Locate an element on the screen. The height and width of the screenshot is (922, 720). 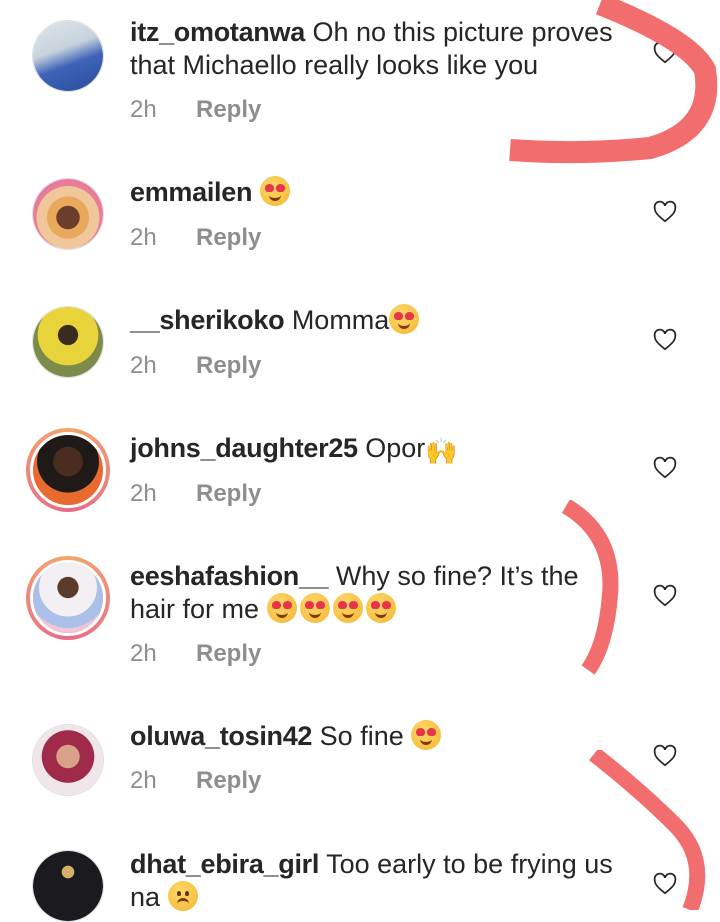
frowning-face-emoji-icon is located at coordinates (182, 896).